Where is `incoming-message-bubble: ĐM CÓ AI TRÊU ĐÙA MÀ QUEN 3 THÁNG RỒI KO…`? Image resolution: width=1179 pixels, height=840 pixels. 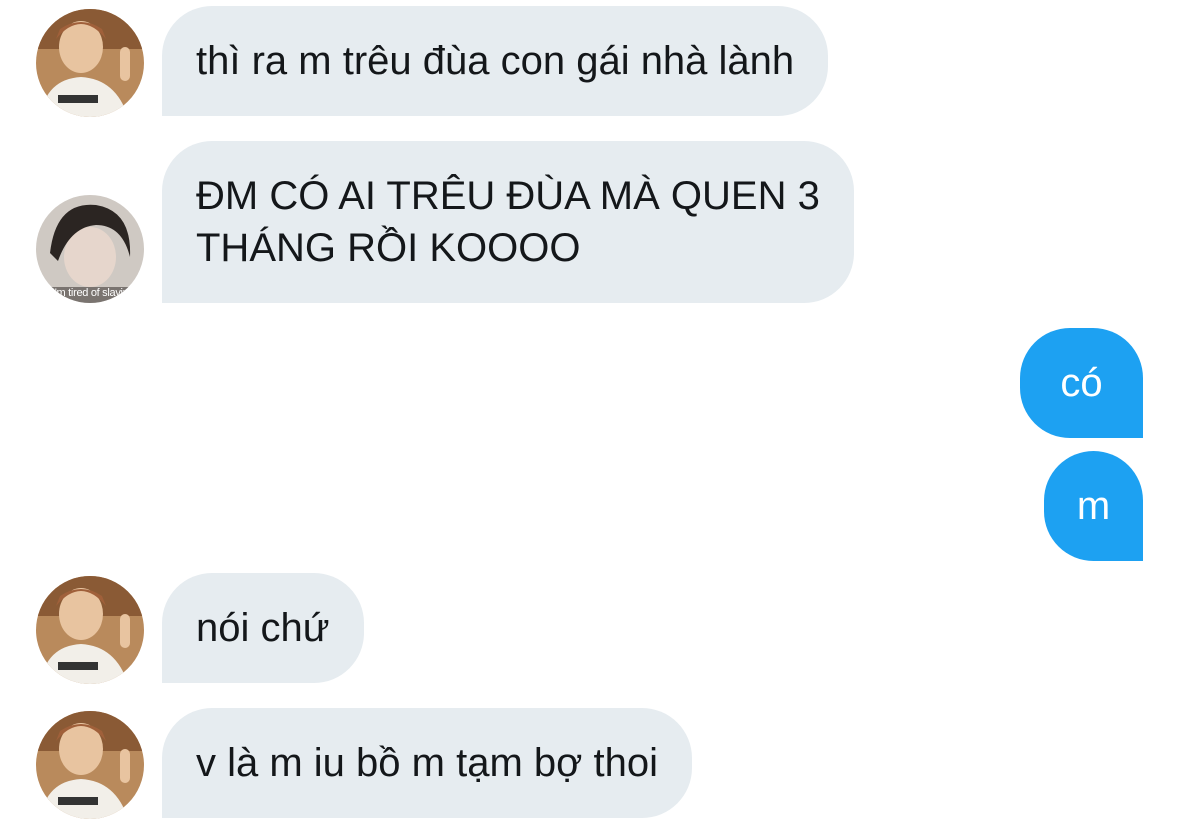 incoming-message-bubble: ĐM CÓ AI TRÊU ĐÙA MÀ QUEN 3 THÁNG RỒI KO… is located at coordinates (508, 222).